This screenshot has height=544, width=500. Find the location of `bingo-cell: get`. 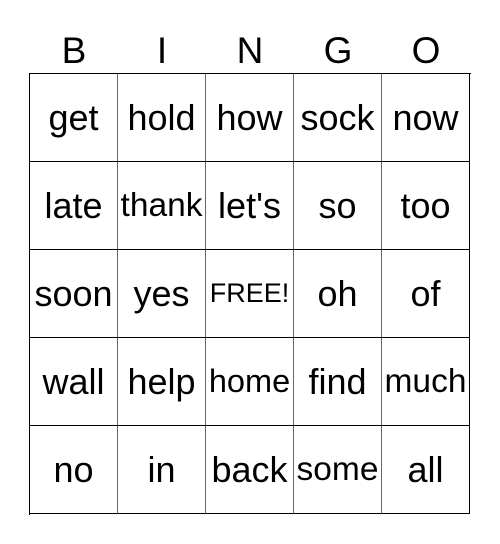

bingo-cell: get is located at coordinates (74, 118).